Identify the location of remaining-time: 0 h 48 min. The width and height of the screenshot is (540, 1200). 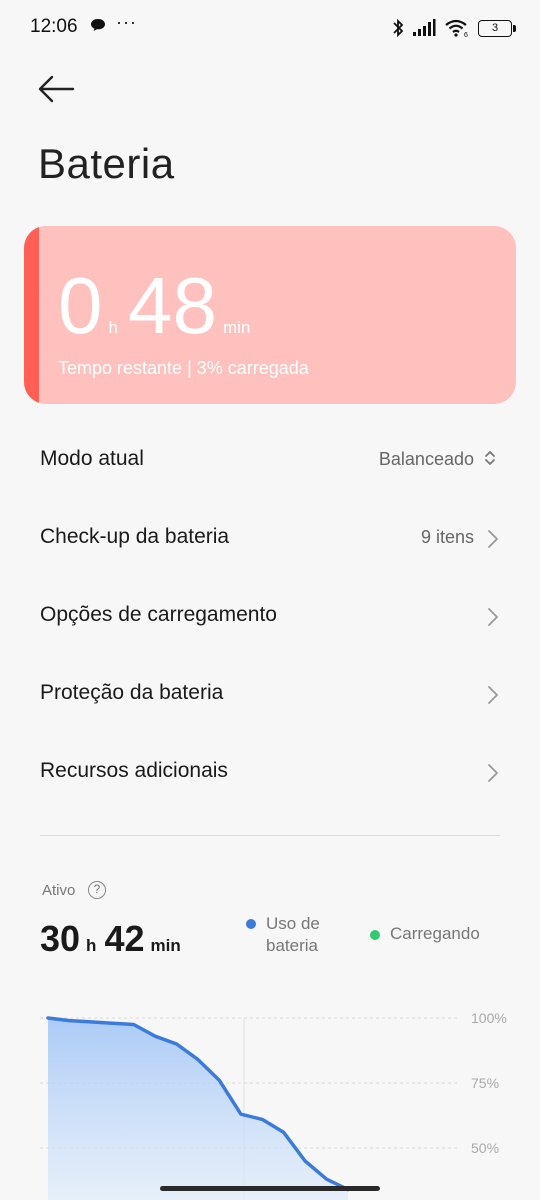
(159, 306).